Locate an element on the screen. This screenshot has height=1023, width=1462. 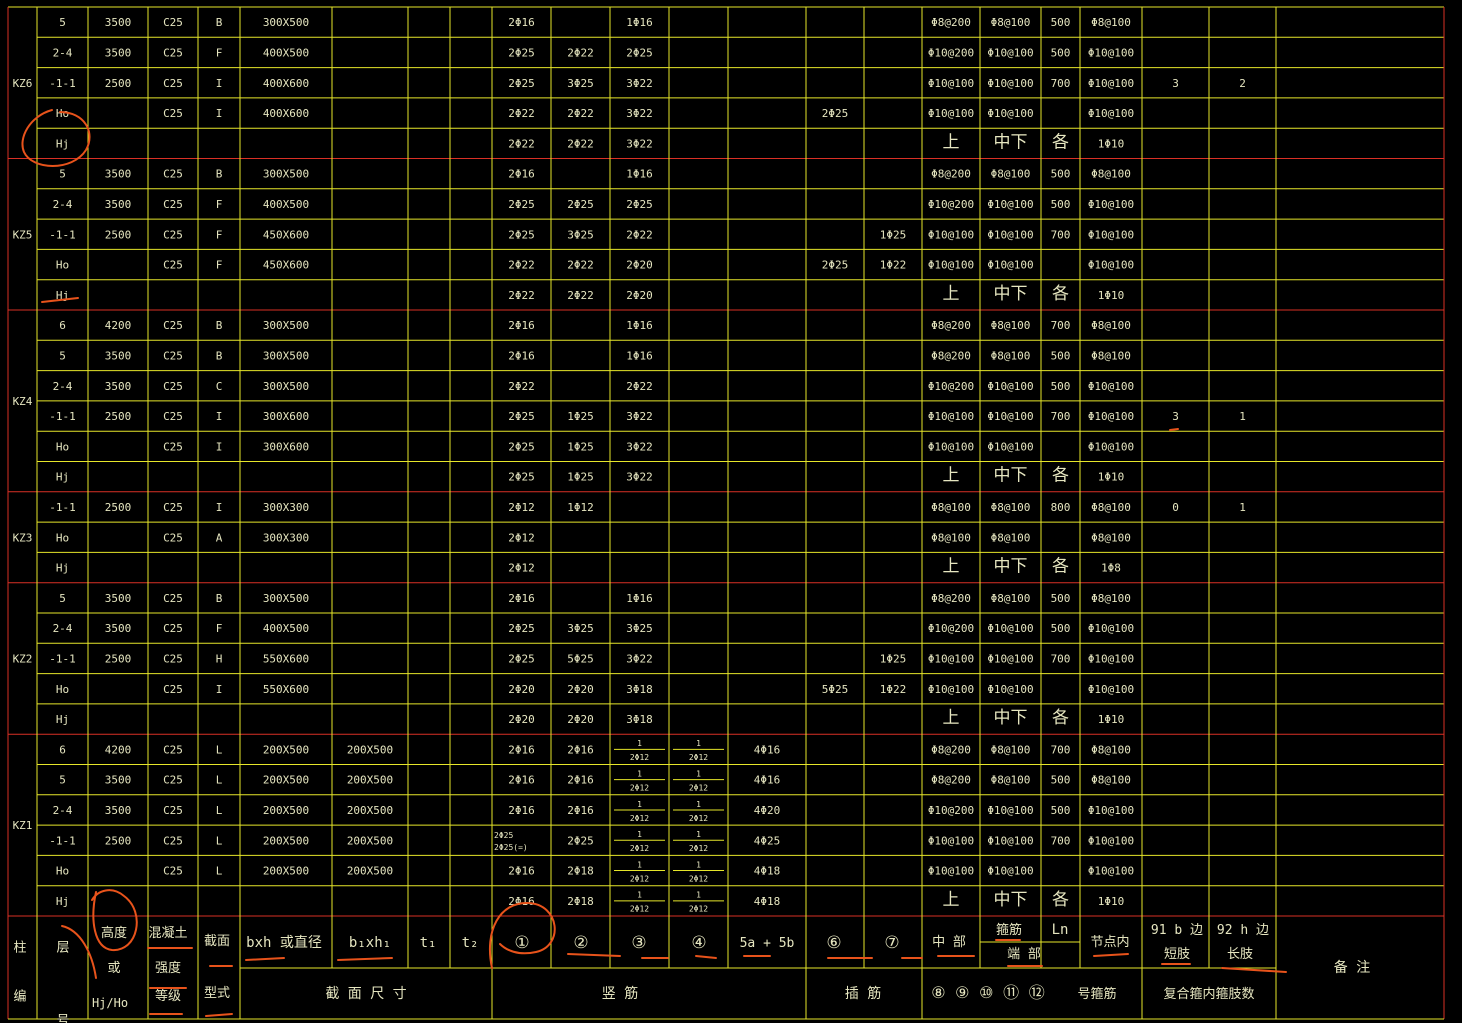
header-stirrup-end: 端 部 is located at coordinates (1024, 954).